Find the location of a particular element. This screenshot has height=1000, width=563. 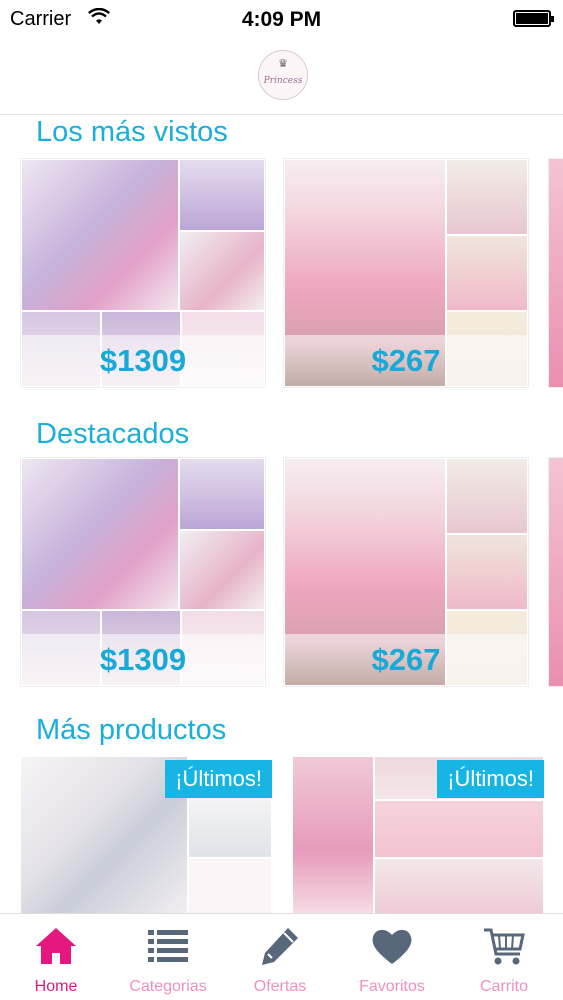

tab-home: Home is located at coordinates (56, 957).